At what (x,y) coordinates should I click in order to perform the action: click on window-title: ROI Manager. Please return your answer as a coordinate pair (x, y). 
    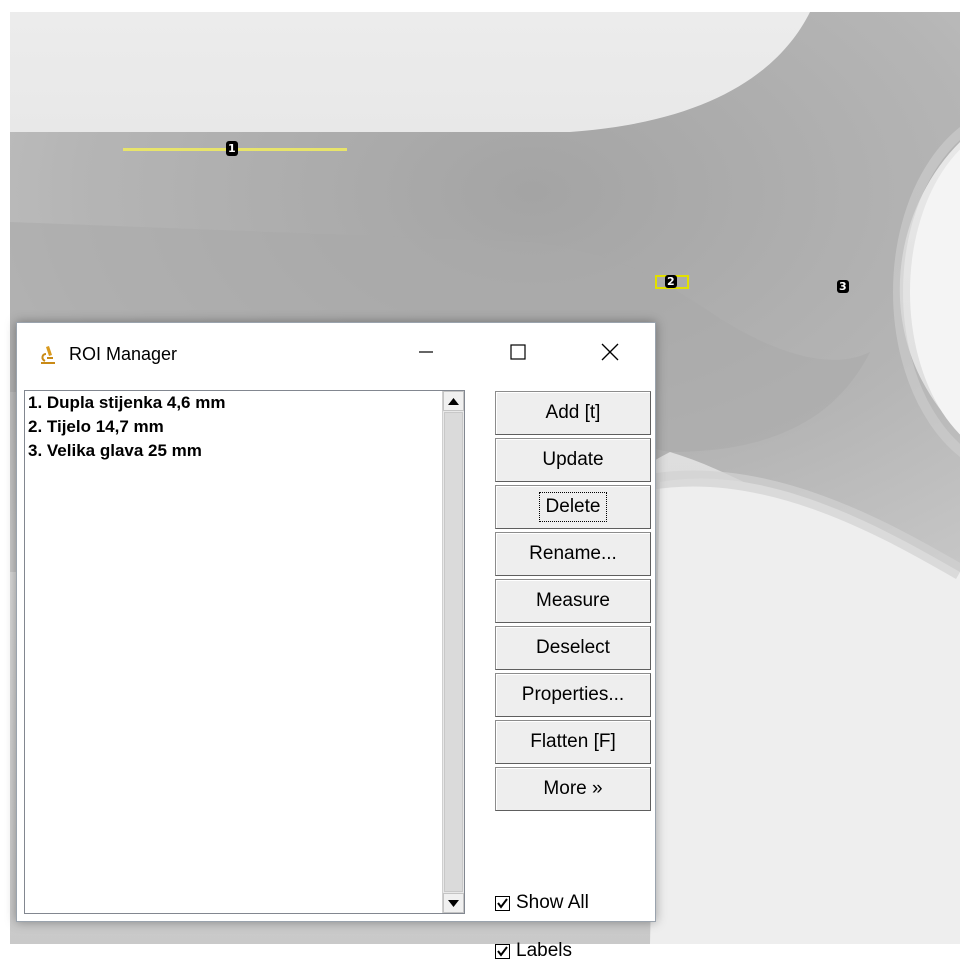
    Looking at the image, I should click on (123, 354).